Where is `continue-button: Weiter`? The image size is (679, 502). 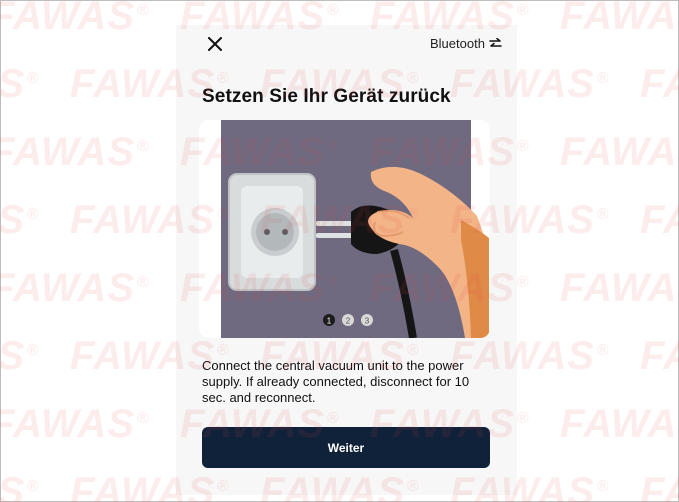 continue-button: Weiter is located at coordinates (346, 447).